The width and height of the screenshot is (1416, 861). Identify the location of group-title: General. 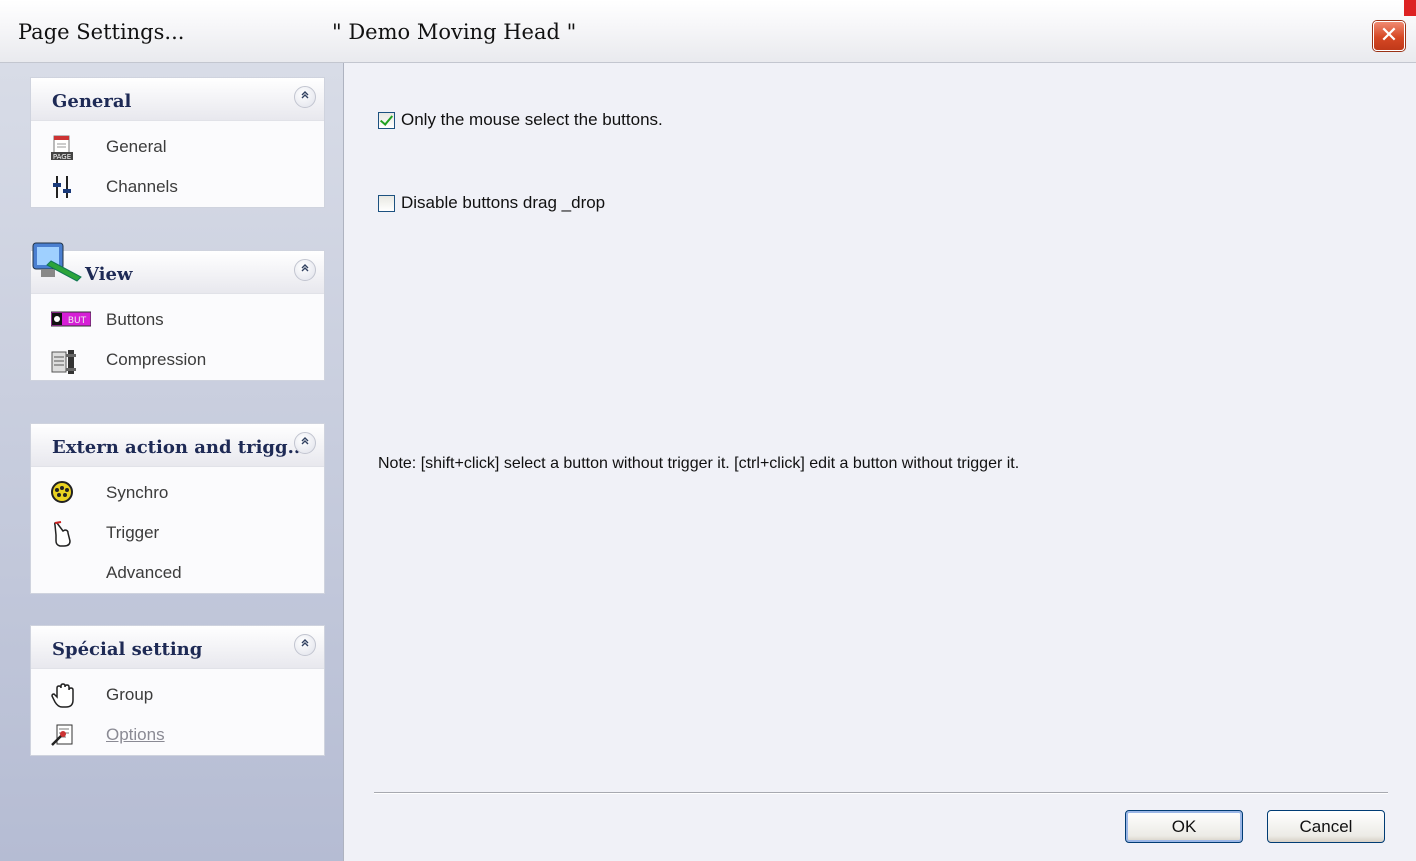
(92, 101).